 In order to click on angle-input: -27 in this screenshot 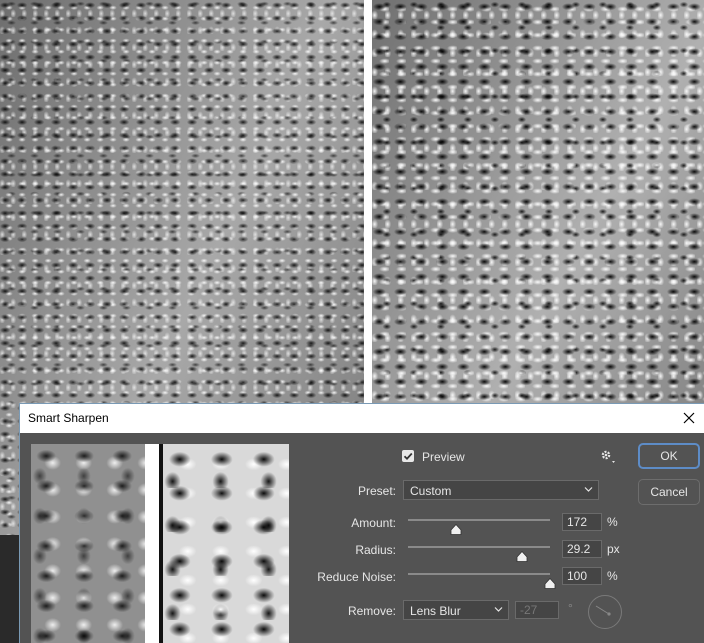, I will do `click(537, 610)`.